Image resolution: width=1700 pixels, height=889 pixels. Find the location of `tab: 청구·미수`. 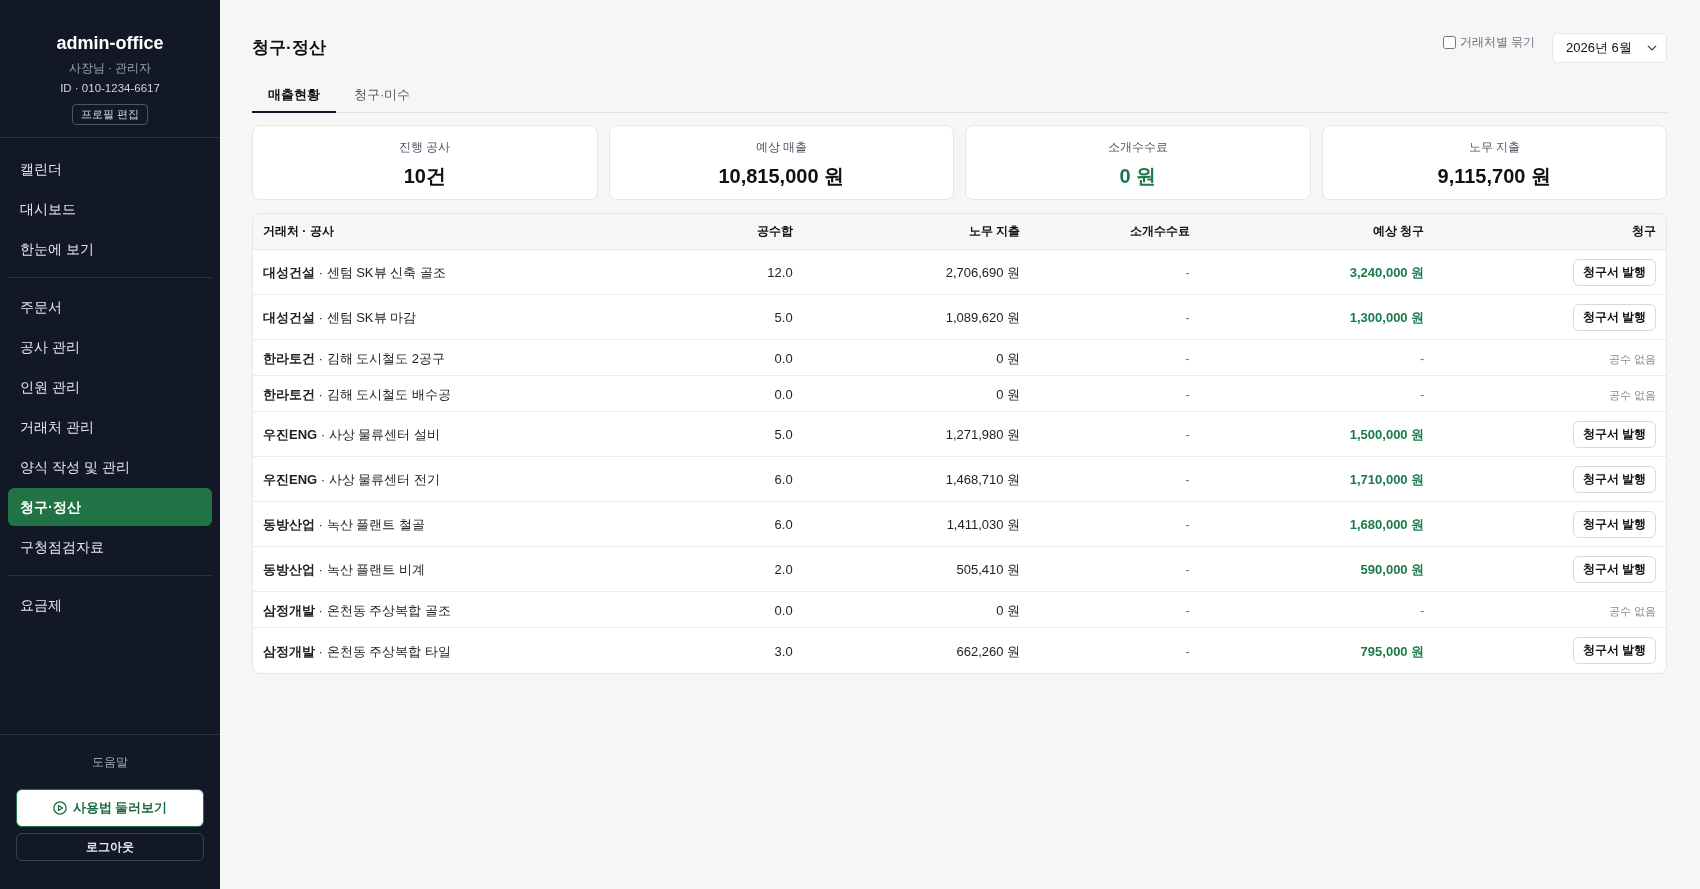

tab: 청구·미수 is located at coordinates (382, 96).